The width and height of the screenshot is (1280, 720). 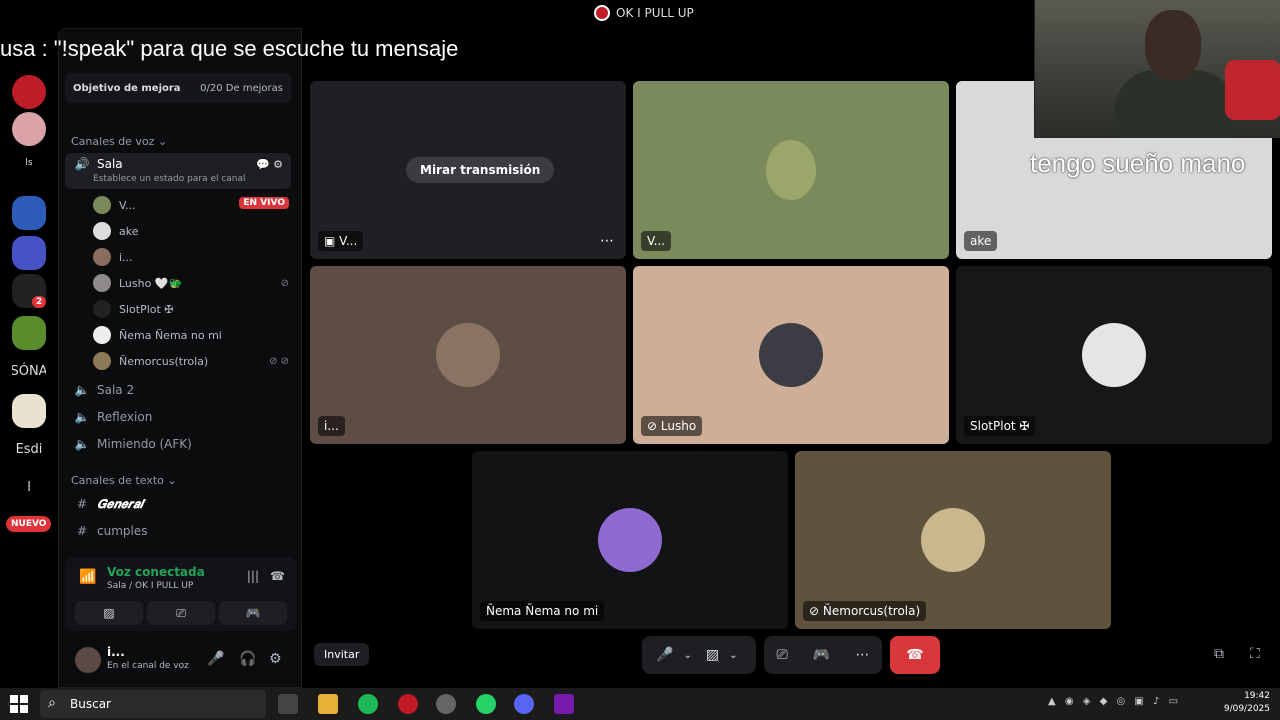 What do you see at coordinates (288, 704) in the screenshot?
I see `task-view-icon` at bounding box center [288, 704].